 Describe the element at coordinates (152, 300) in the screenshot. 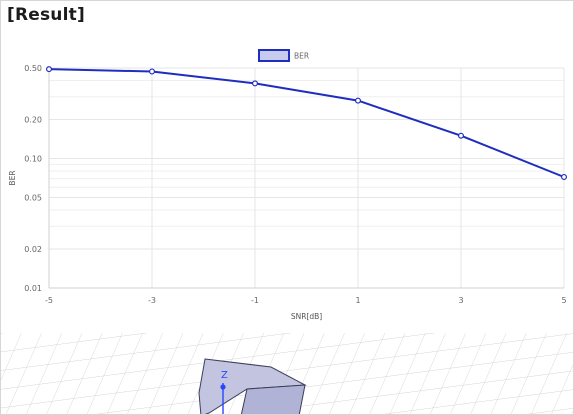

I see `x-tick-label: -3` at that location.